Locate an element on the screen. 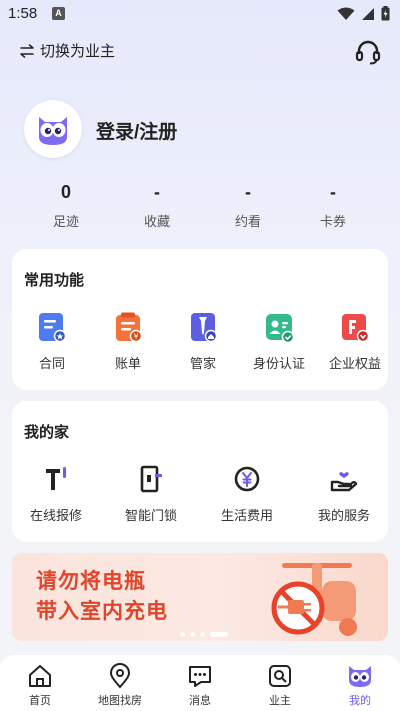 The width and height of the screenshot is (400, 711). home-label: 生活费用 is located at coordinates (246, 515).